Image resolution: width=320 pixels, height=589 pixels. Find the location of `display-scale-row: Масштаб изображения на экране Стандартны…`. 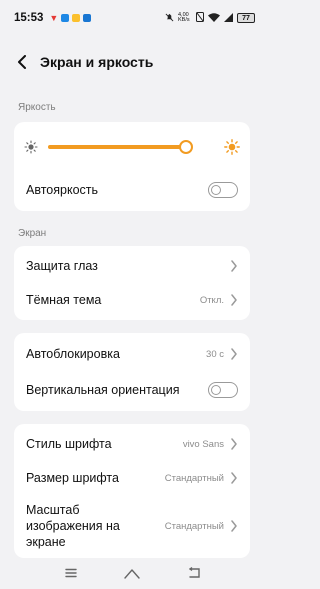

display-scale-row: Масштаб изображения на экране Стандартны… is located at coordinates (132, 526).